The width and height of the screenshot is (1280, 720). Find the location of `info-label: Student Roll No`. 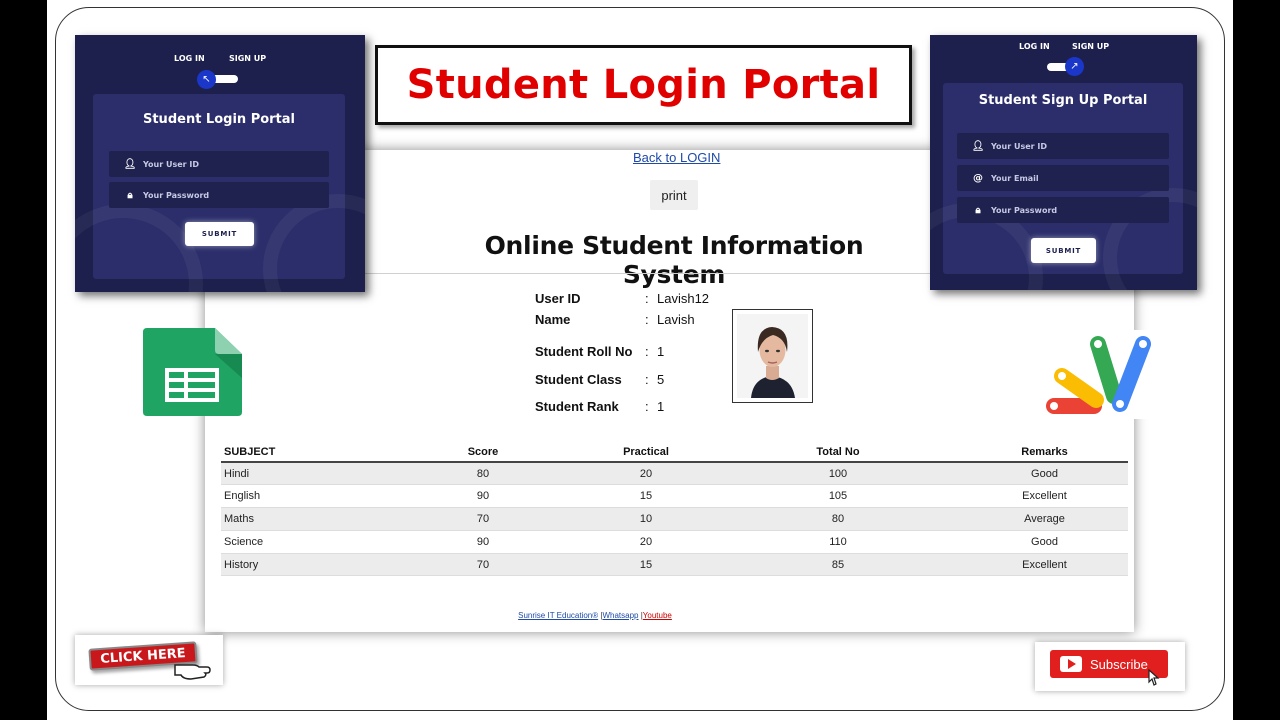

info-label: Student Roll No is located at coordinates (584, 351).